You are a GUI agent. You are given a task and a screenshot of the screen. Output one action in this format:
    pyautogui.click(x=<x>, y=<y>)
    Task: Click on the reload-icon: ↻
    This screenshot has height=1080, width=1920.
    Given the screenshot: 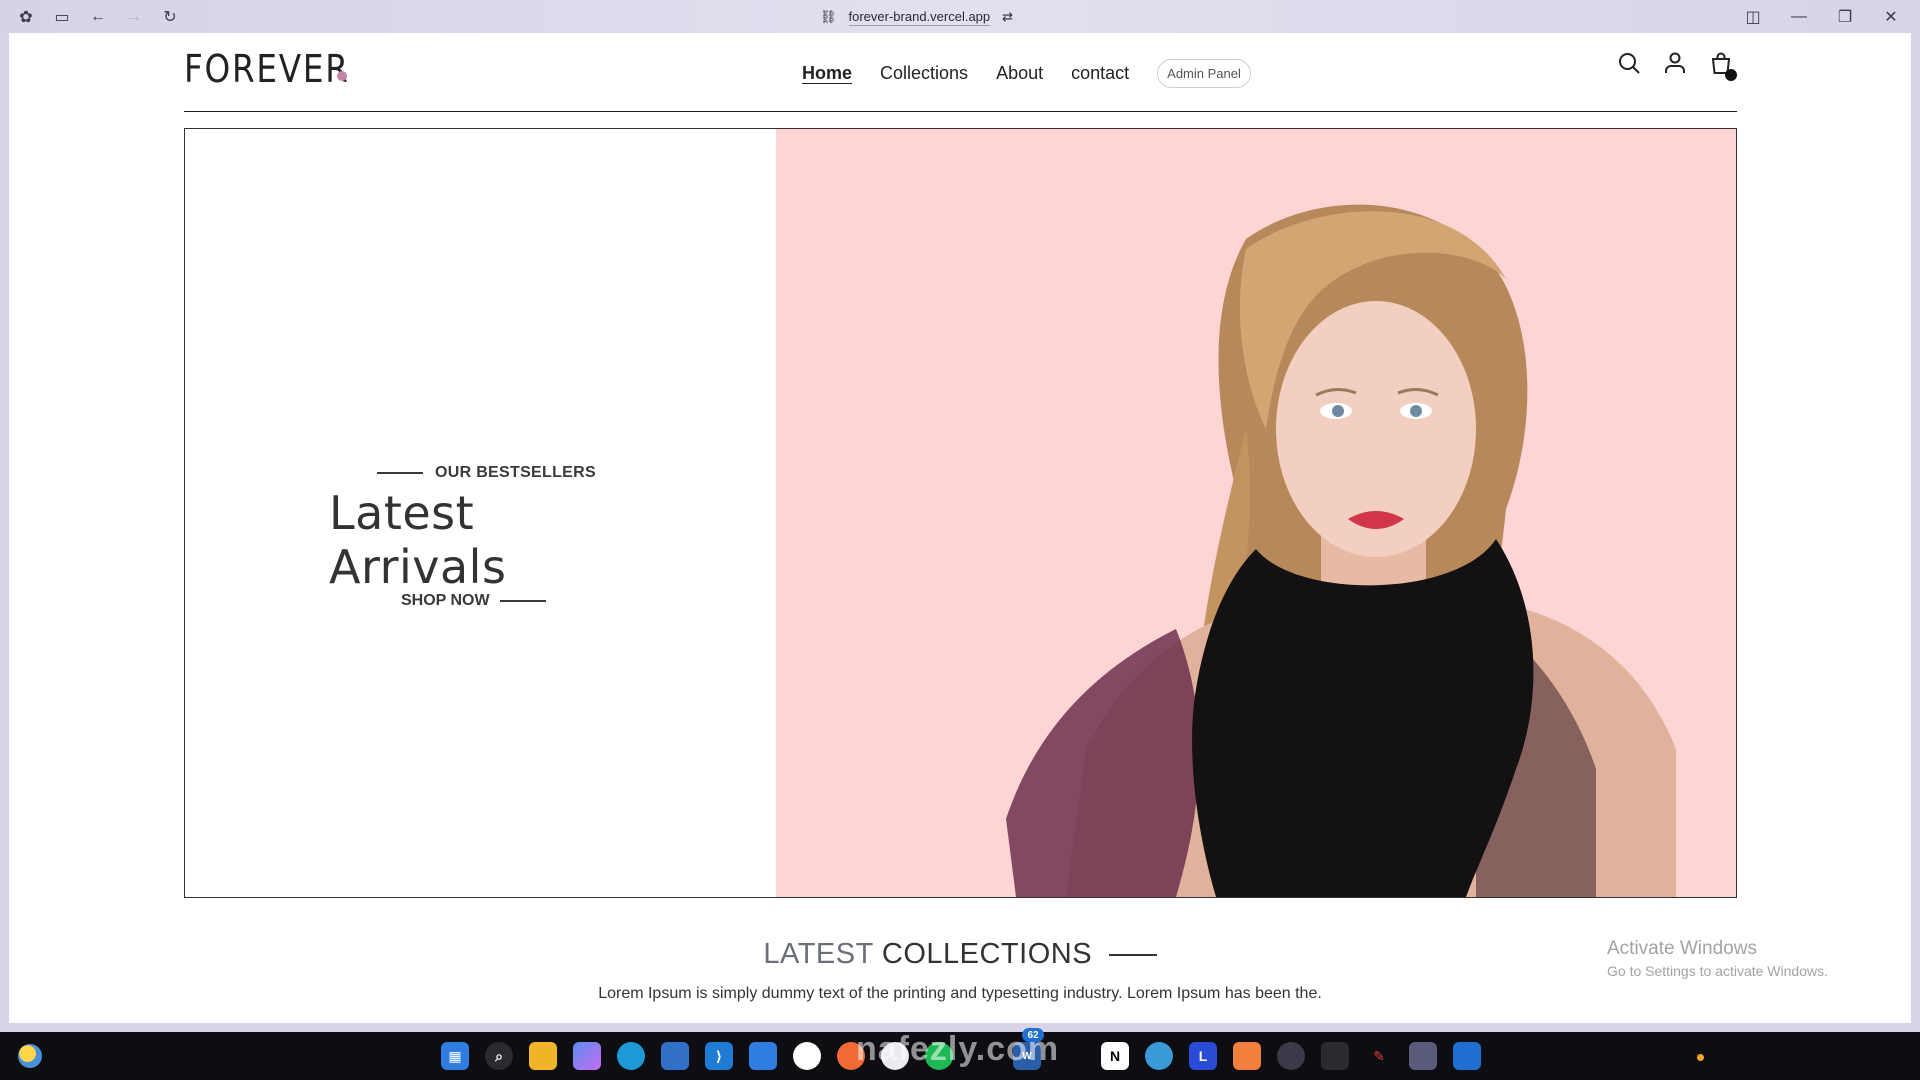 What is the action you would take?
    pyautogui.click(x=170, y=16)
    